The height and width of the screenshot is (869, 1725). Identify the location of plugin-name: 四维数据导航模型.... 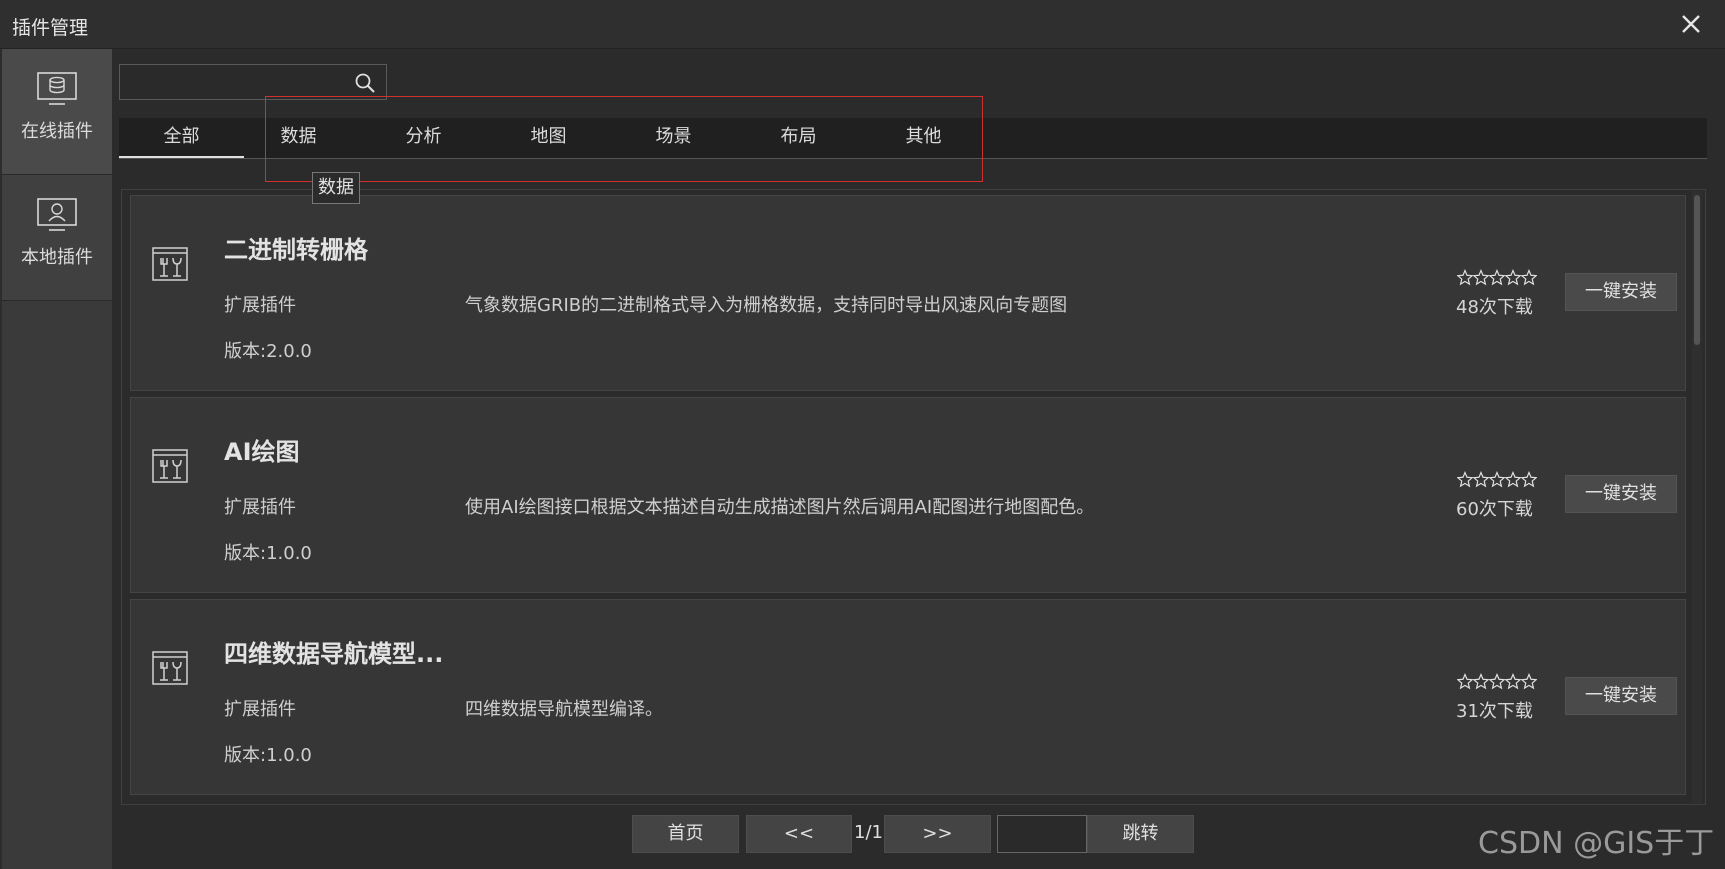
(334, 654).